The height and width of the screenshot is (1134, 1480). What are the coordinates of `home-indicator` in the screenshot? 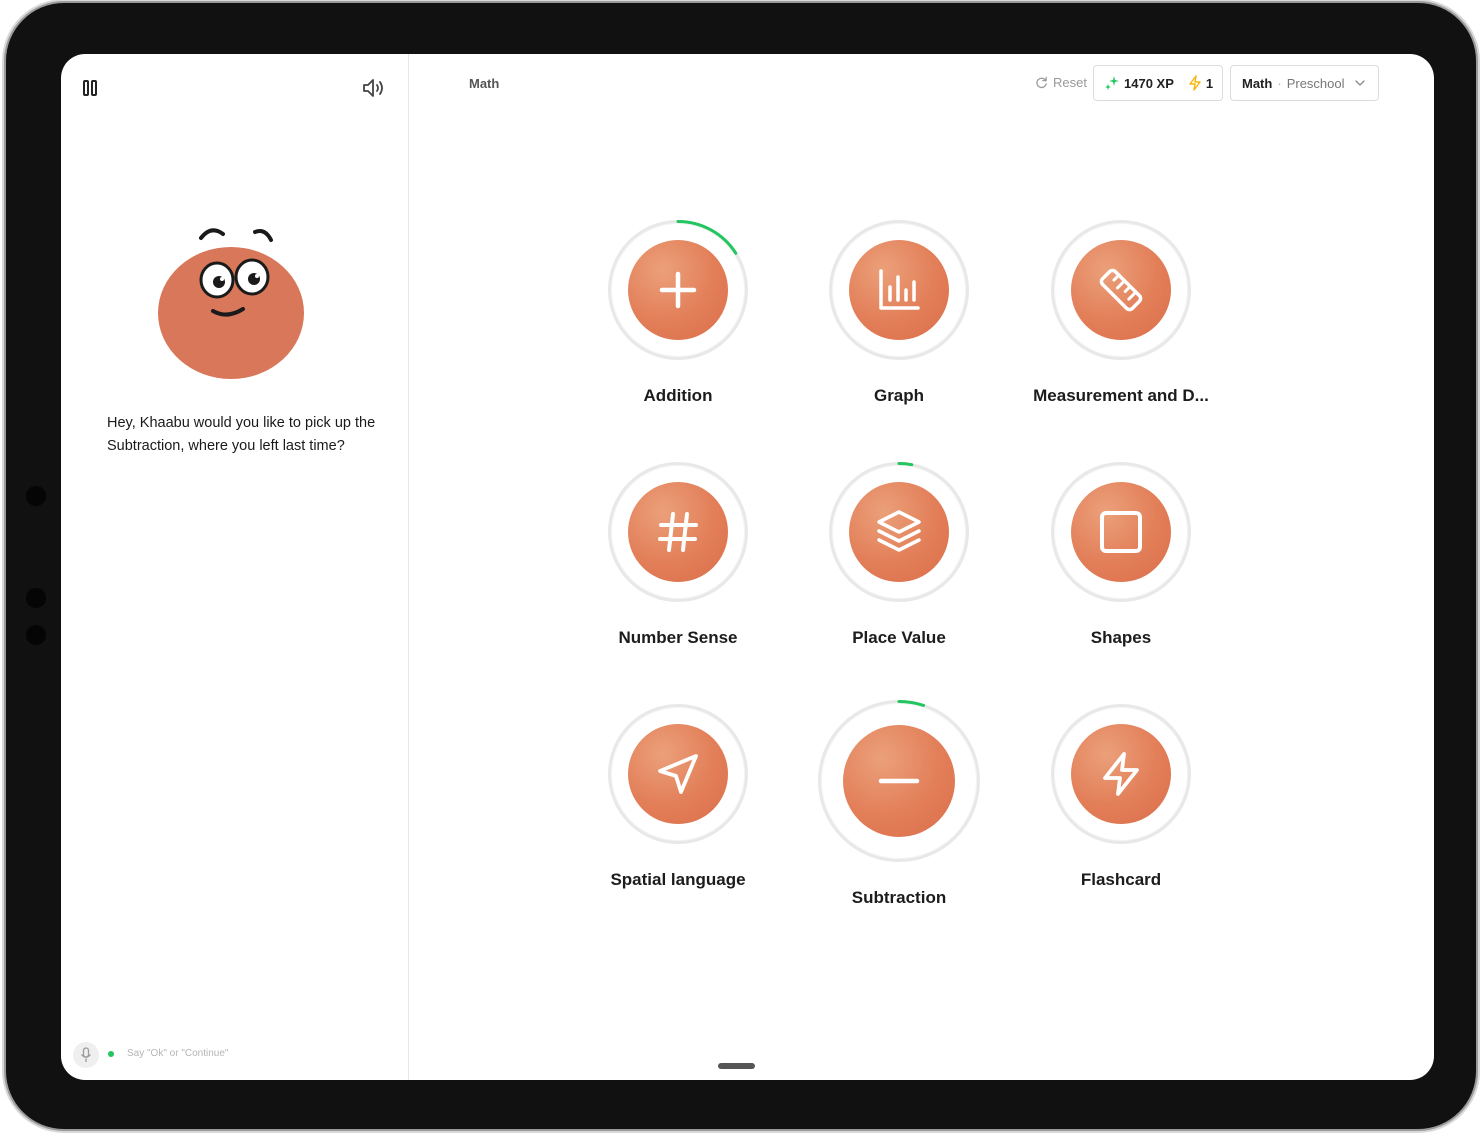 It's located at (736, 1066).